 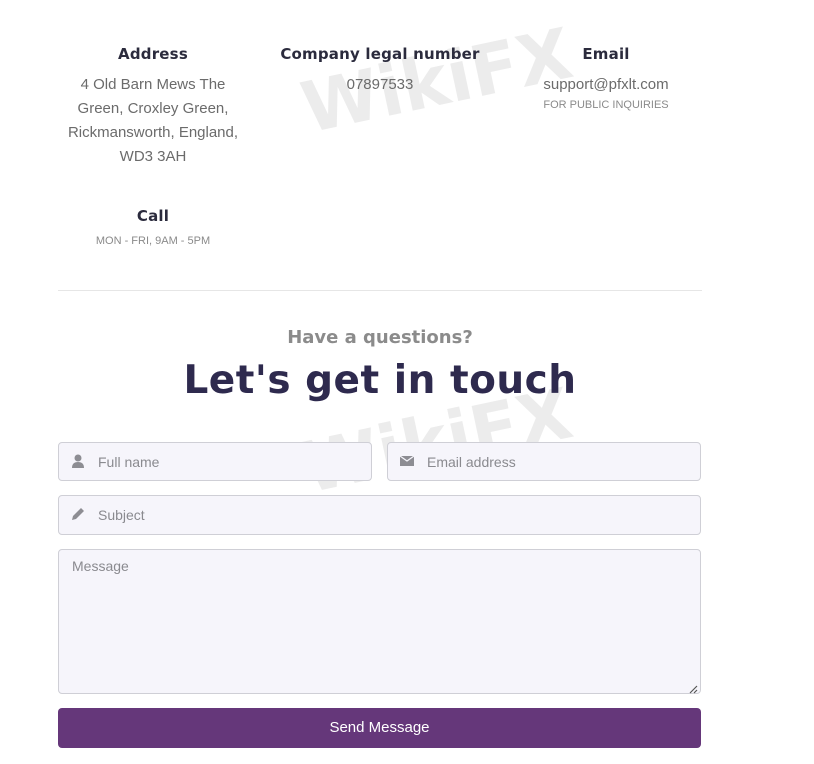 What do you see at coordinates (380, 337) in the screenshot?
I see `section-eyebrow: Have a questions?` at bounding box center [380, 337].